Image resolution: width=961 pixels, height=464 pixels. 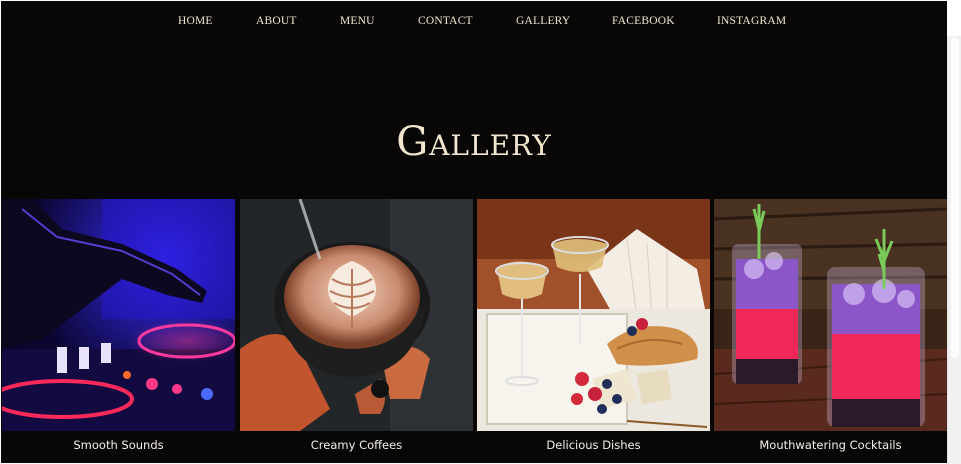 I want to click on nav-instagram-link: INSTAGRAM, so click(x=751, y=21).